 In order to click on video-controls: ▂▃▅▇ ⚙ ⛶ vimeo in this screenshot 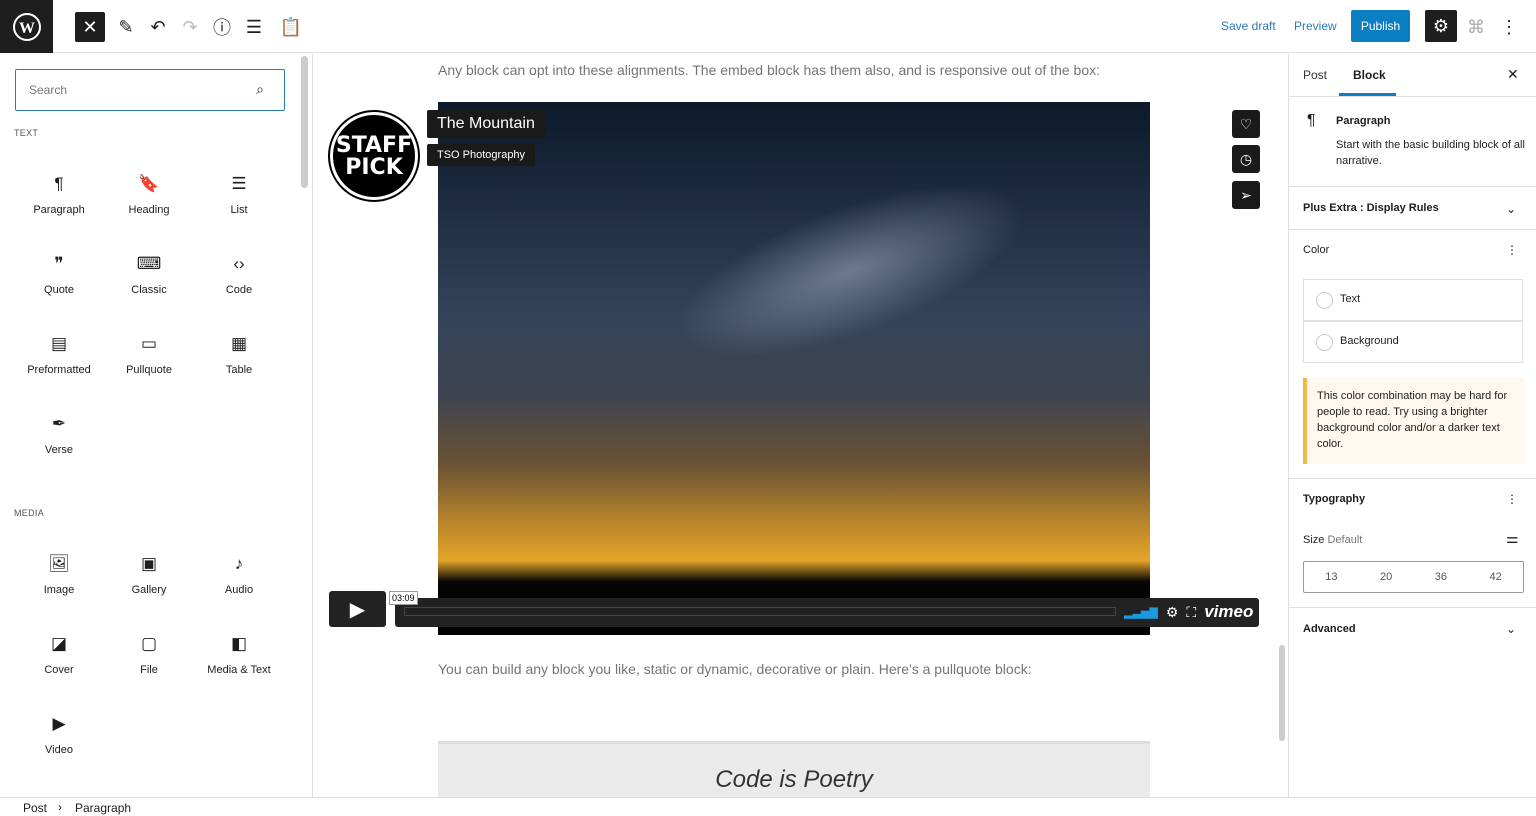, I will do `click(1188, 612)`.